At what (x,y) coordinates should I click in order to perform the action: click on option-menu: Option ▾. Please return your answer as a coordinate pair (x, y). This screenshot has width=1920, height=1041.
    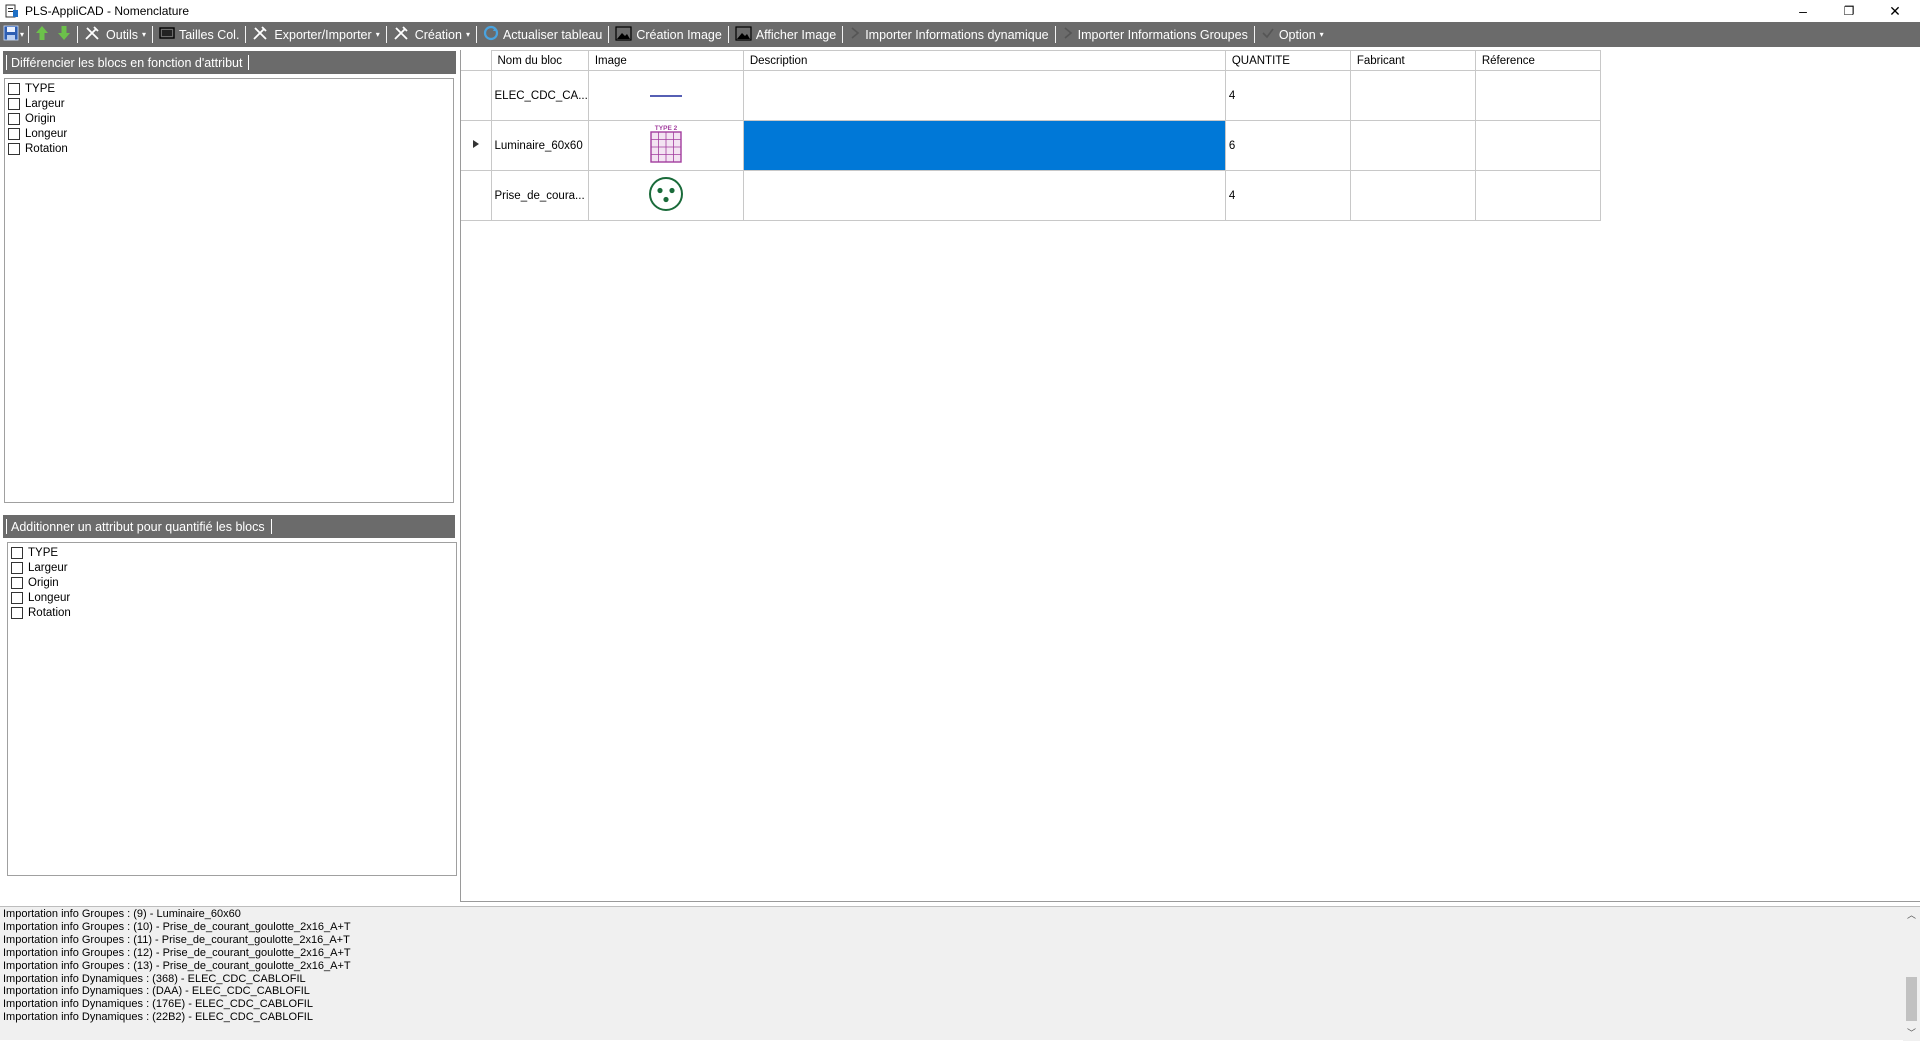
    Looking at the image, I should click on (1292, 34).